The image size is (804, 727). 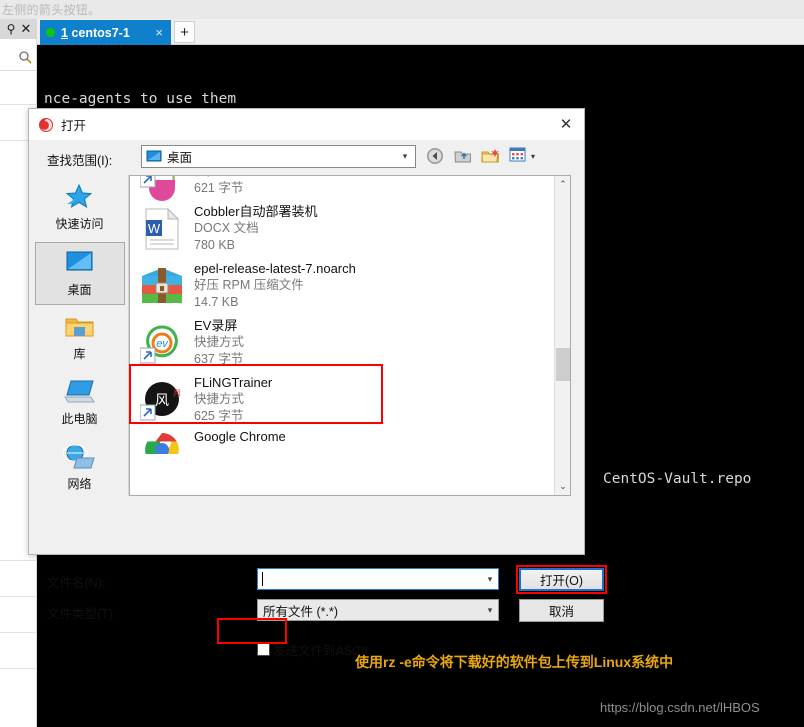 I want to click on folder-icon, so click(x=79, y=327).